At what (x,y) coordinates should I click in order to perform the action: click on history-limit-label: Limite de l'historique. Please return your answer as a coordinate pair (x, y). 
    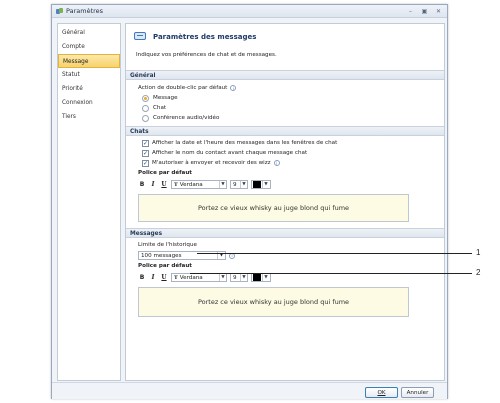
    Looking at the image, I should click on (167, 245).